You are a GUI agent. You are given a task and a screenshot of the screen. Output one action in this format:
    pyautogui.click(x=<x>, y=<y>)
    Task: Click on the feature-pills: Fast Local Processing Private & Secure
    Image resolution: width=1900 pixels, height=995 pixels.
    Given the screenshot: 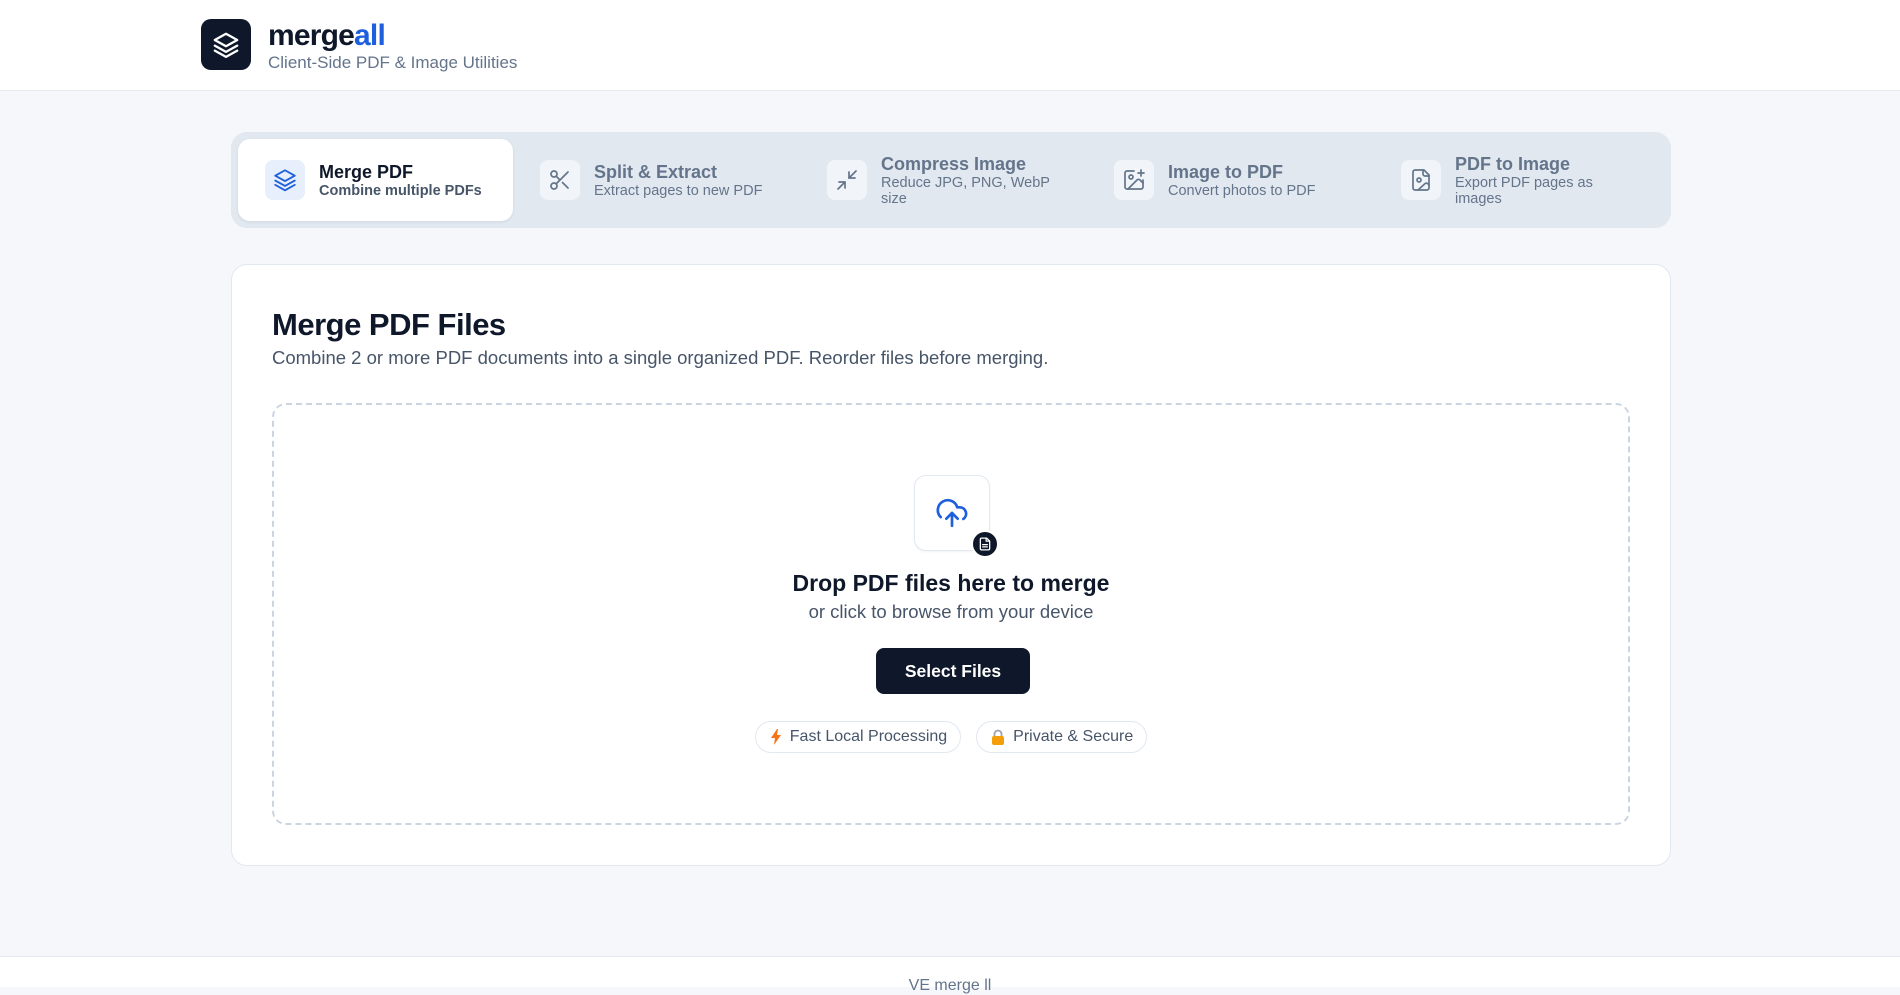 What is the action you would take?
    pyautogui.click(x=951, y=737)
    